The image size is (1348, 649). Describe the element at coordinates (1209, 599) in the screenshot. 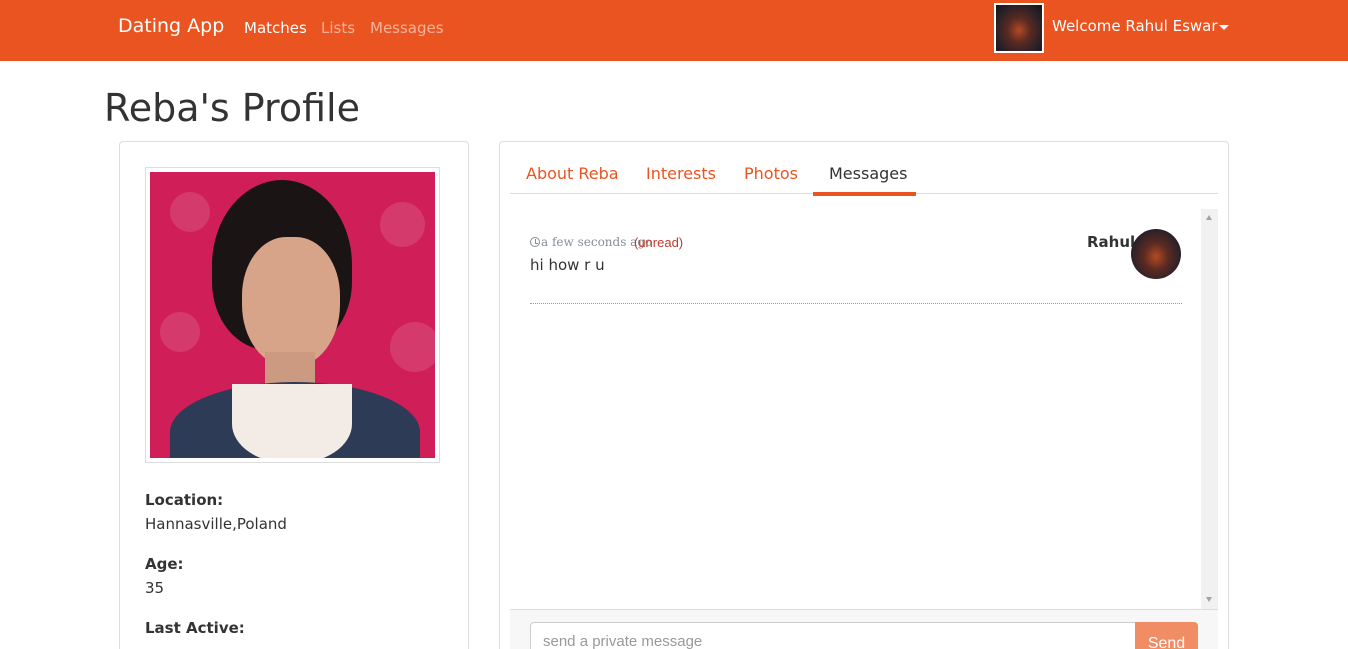

I see `scroll-down-arrow-icon` at that location.